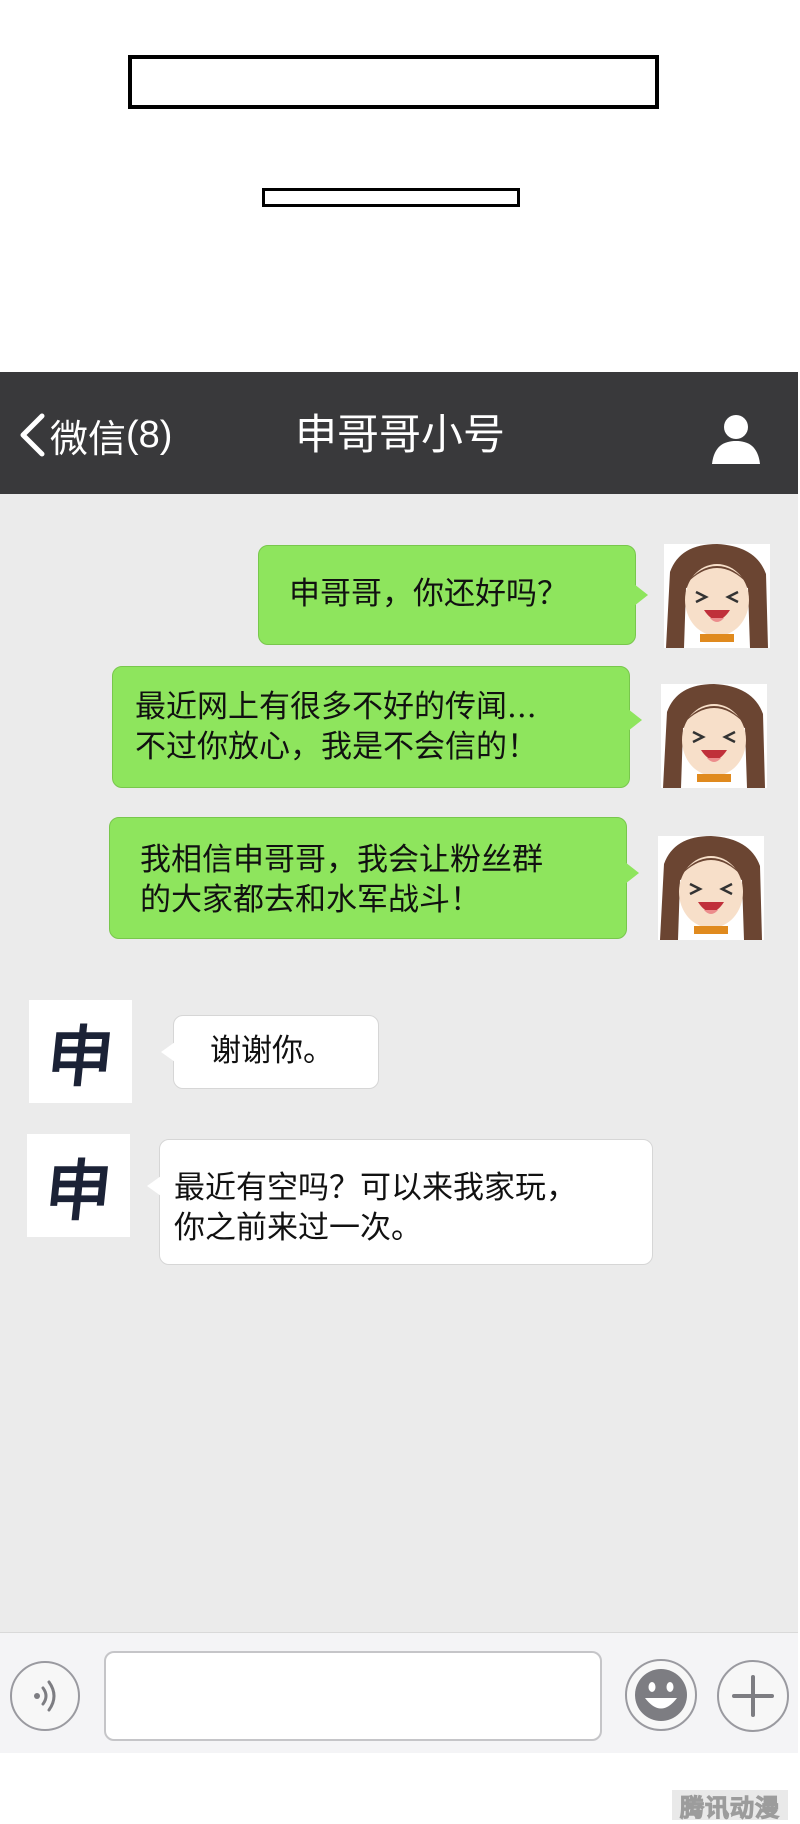 The width and height of the screenshot is (800, 1824). I want to click on person-icon, so click(736, 439).